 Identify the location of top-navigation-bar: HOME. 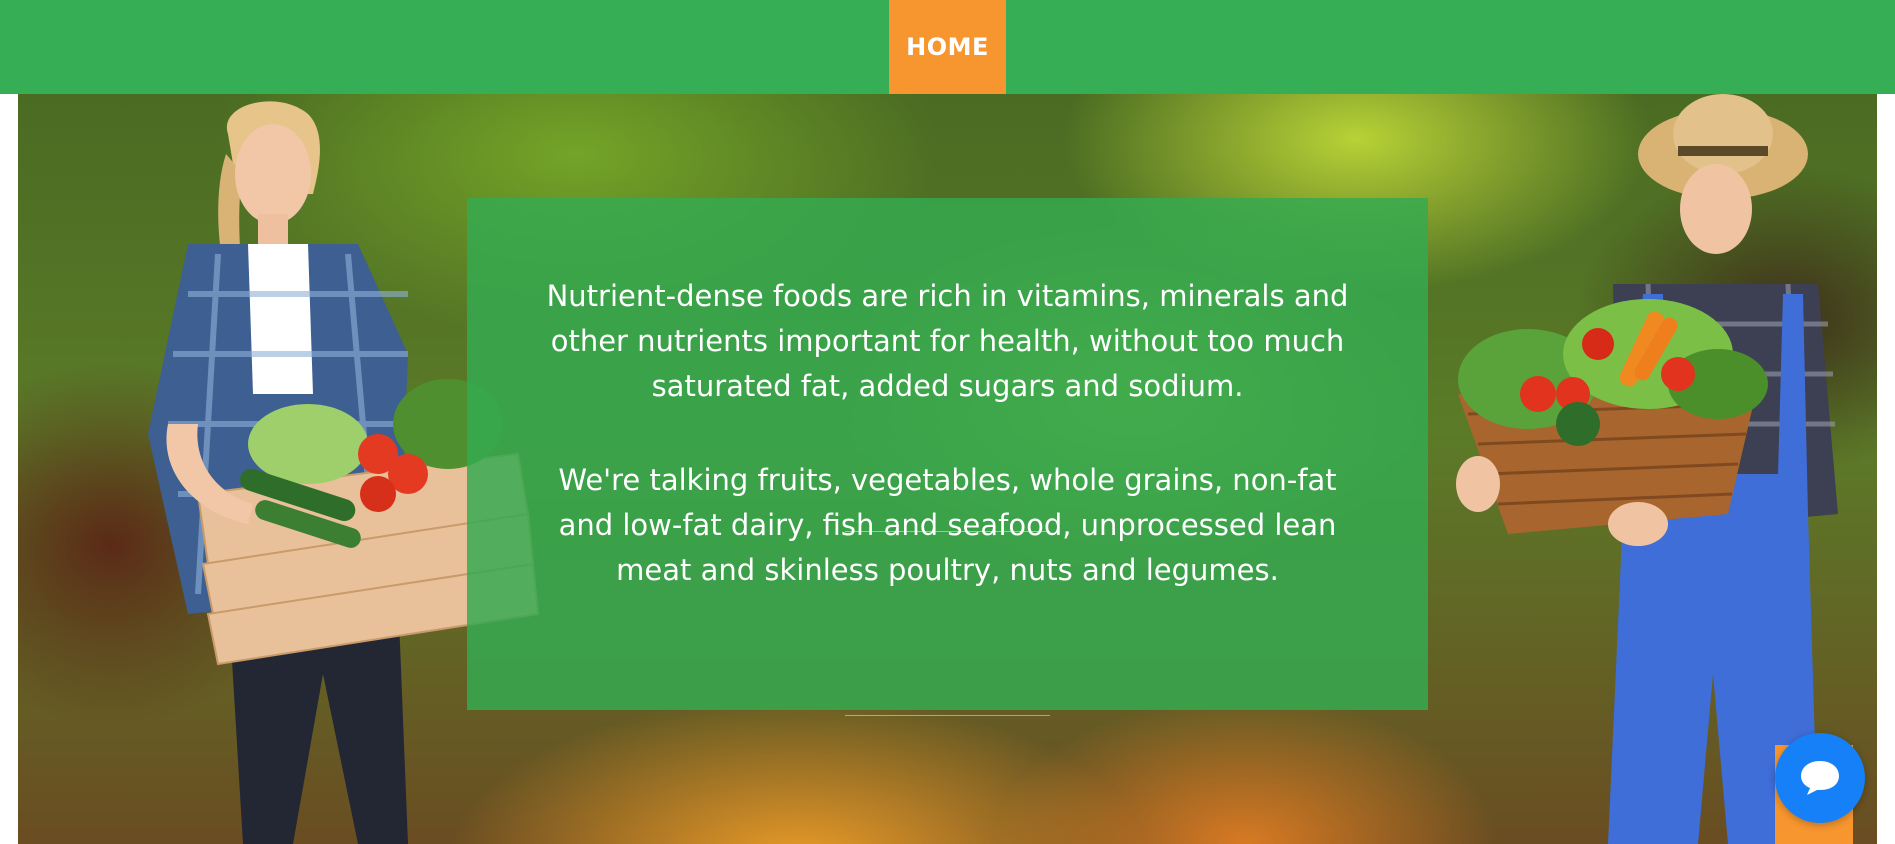
(947, 47).